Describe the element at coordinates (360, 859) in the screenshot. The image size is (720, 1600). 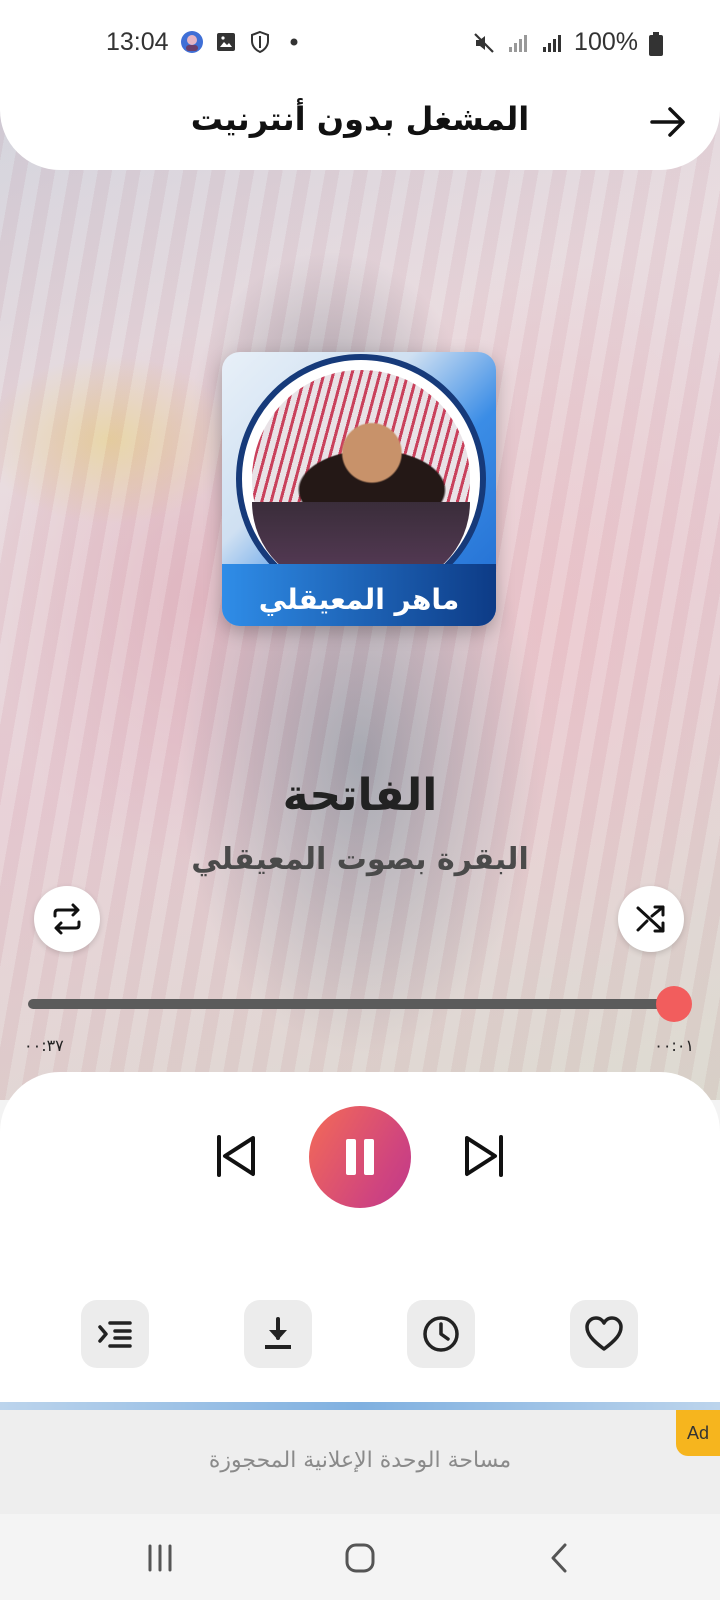
I see `track-subtitle: البقرة بصوت المعيقلي` at that location.